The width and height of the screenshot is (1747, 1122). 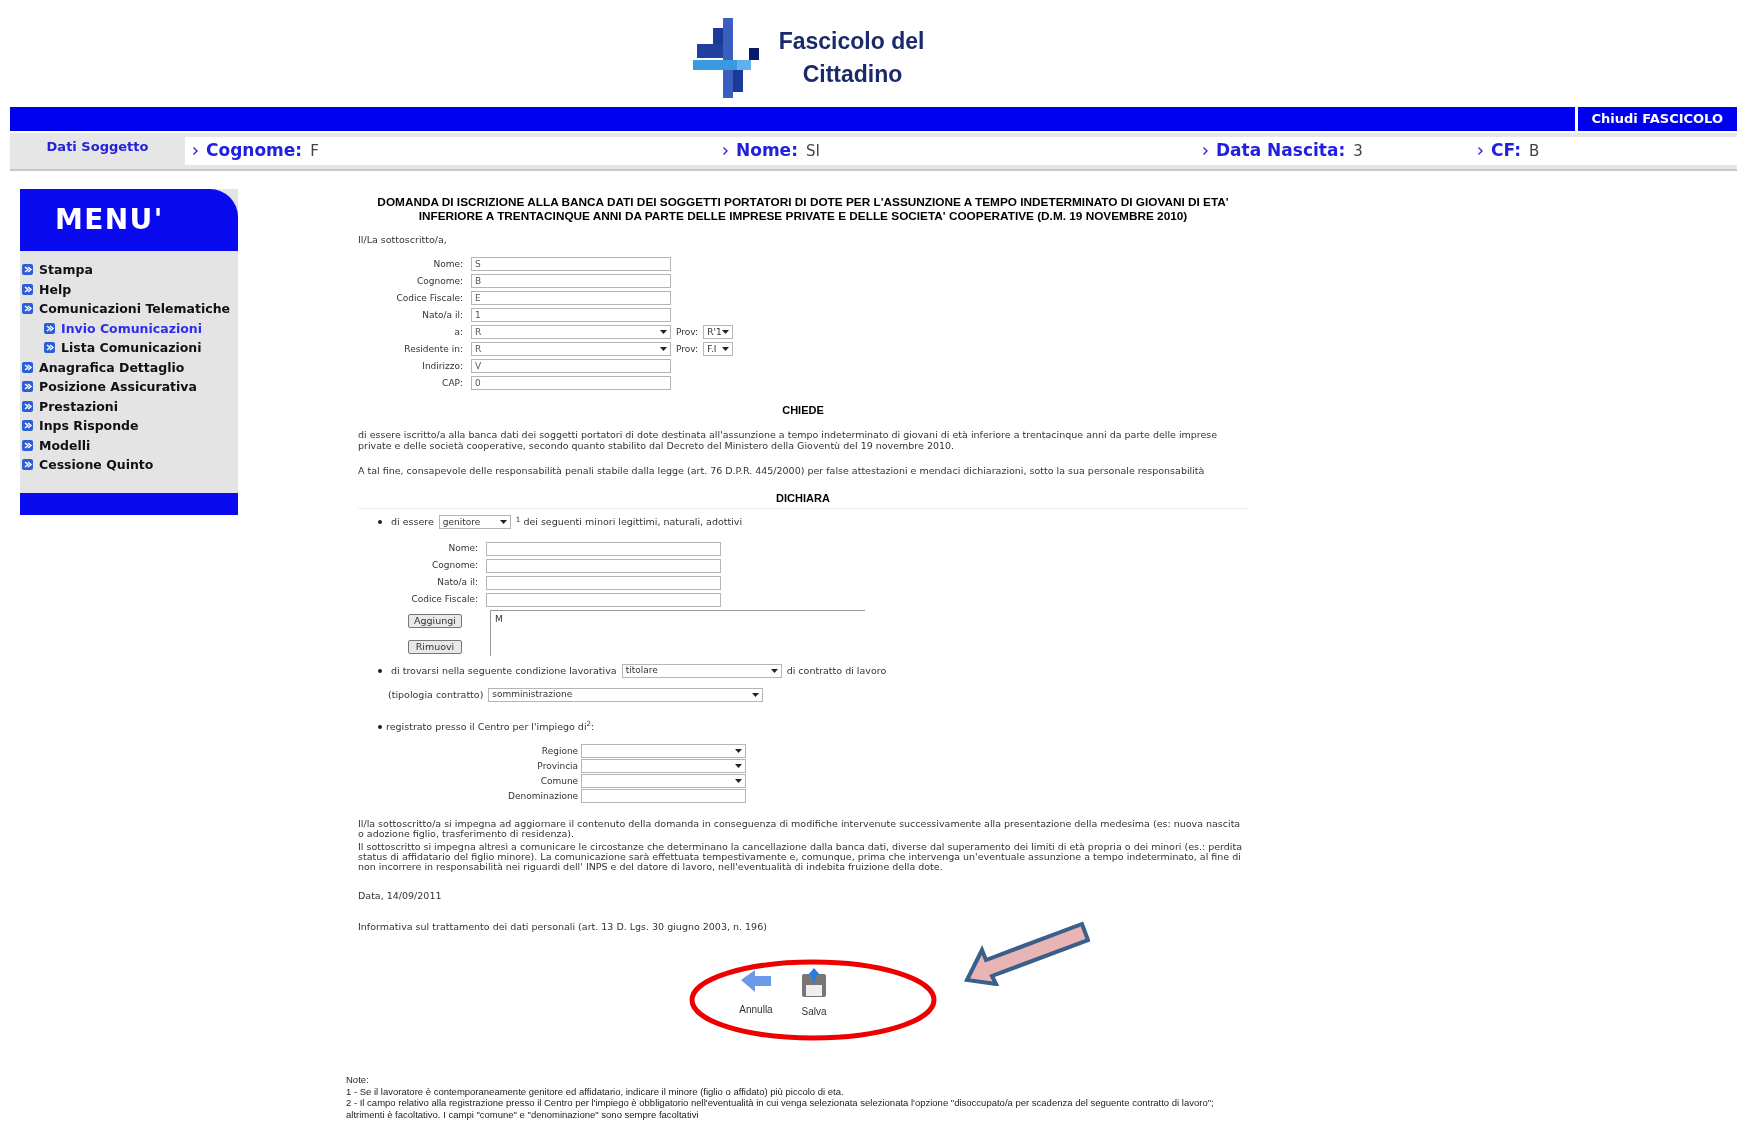 I want to click on bullet-text: $^{1}$ dei seguenti minori legittimi, naturali, adottivi, so click(x=629, y=522).